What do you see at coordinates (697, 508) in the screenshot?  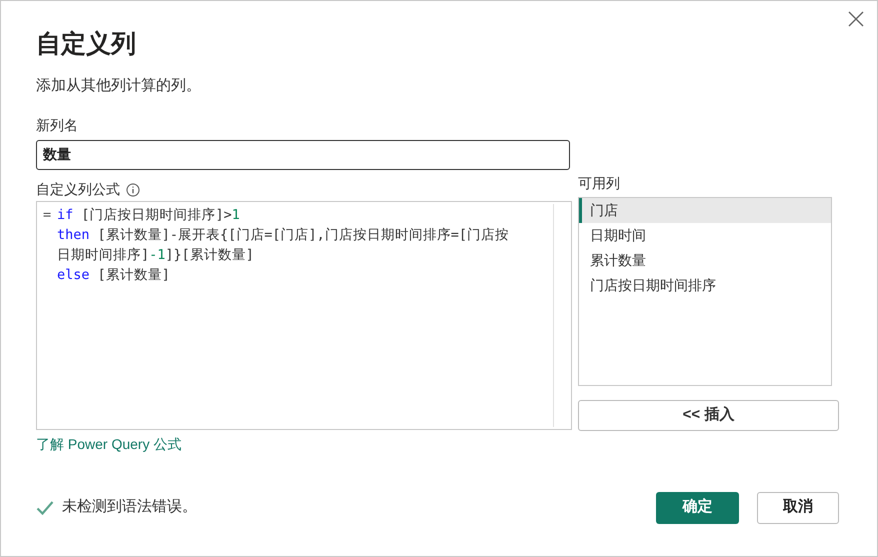 I see `ok-button: 确定` at bounding box center [697, 508].